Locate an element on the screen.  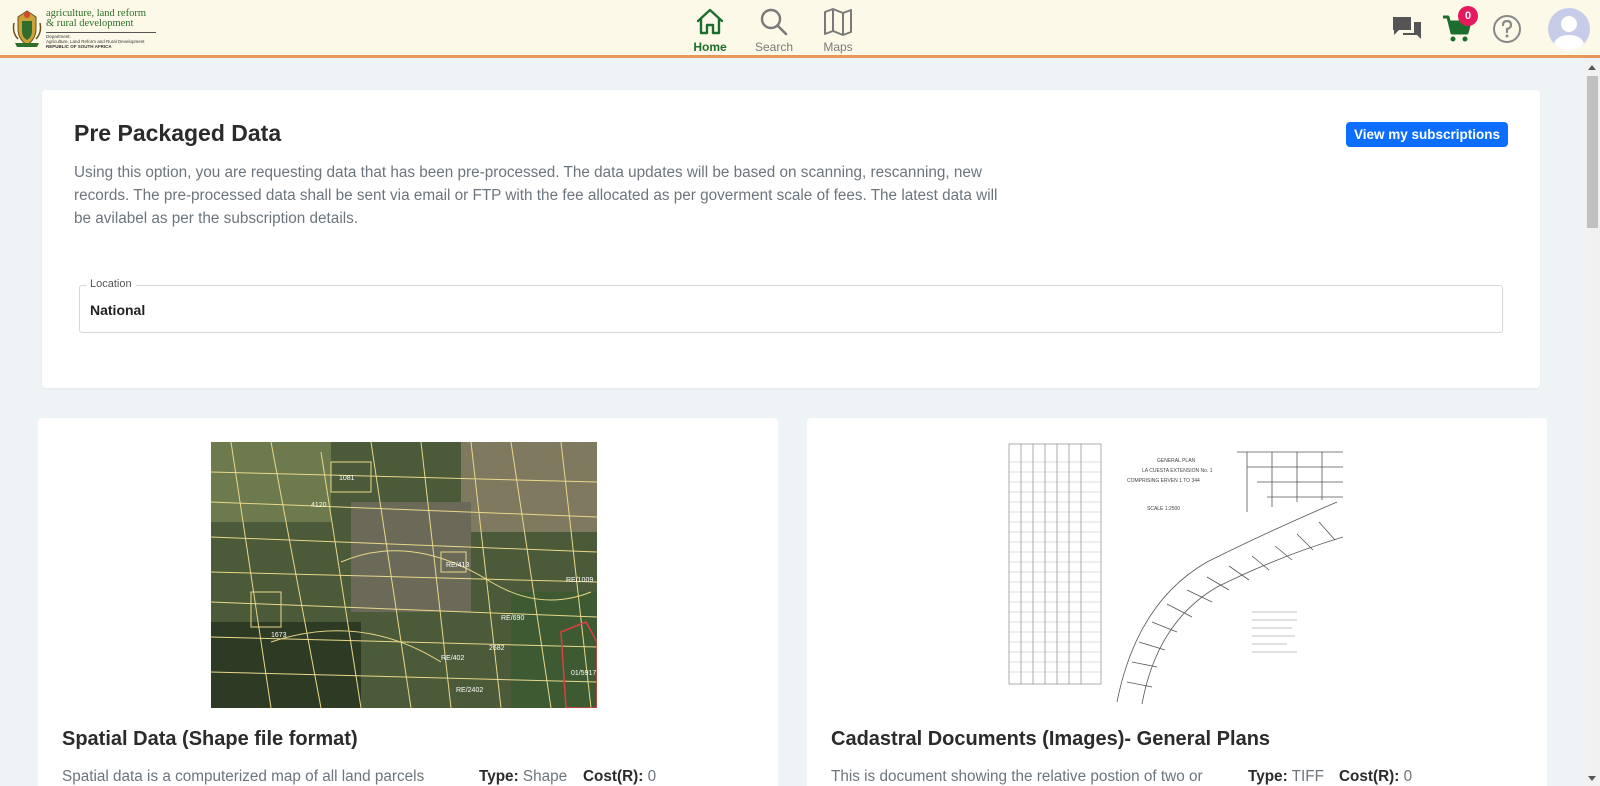
header-actions: 0 is located at coordinates (1490, 28).